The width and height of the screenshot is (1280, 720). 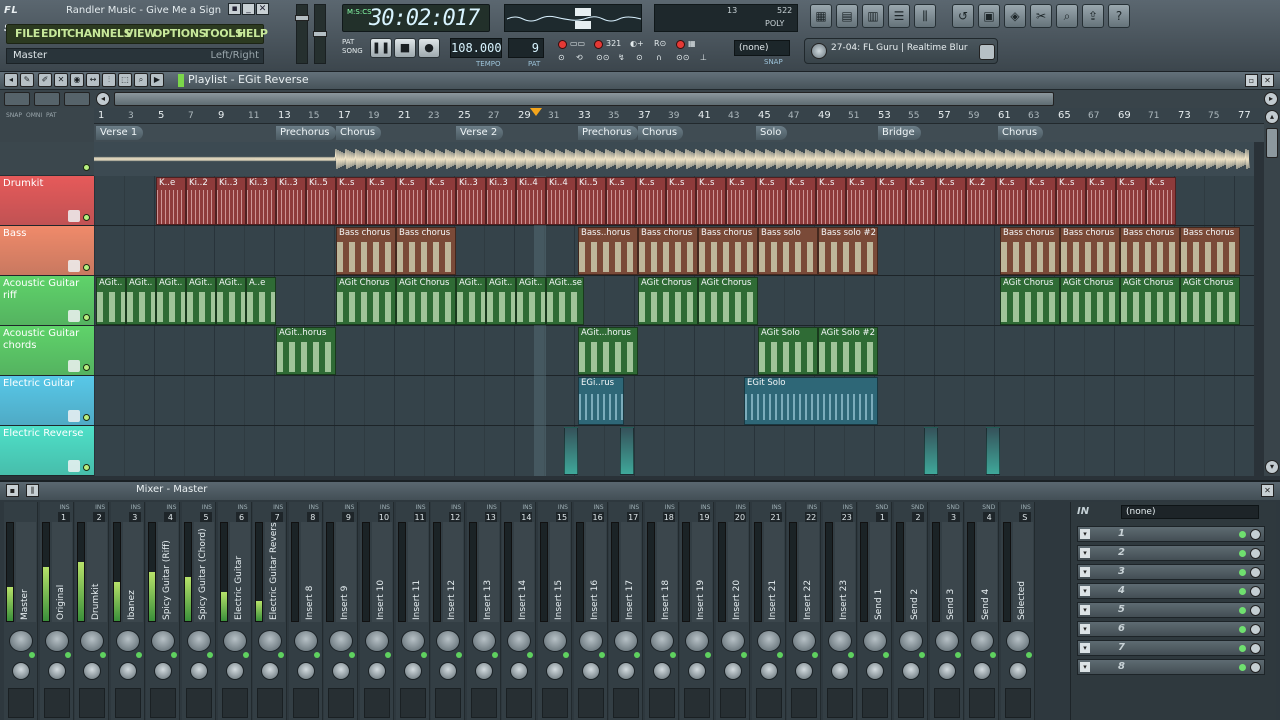 What do you see at coordinates (47, 451) in the screenshot?
I see `track-header: Electric Reverse` at bounding box center [47, 451].